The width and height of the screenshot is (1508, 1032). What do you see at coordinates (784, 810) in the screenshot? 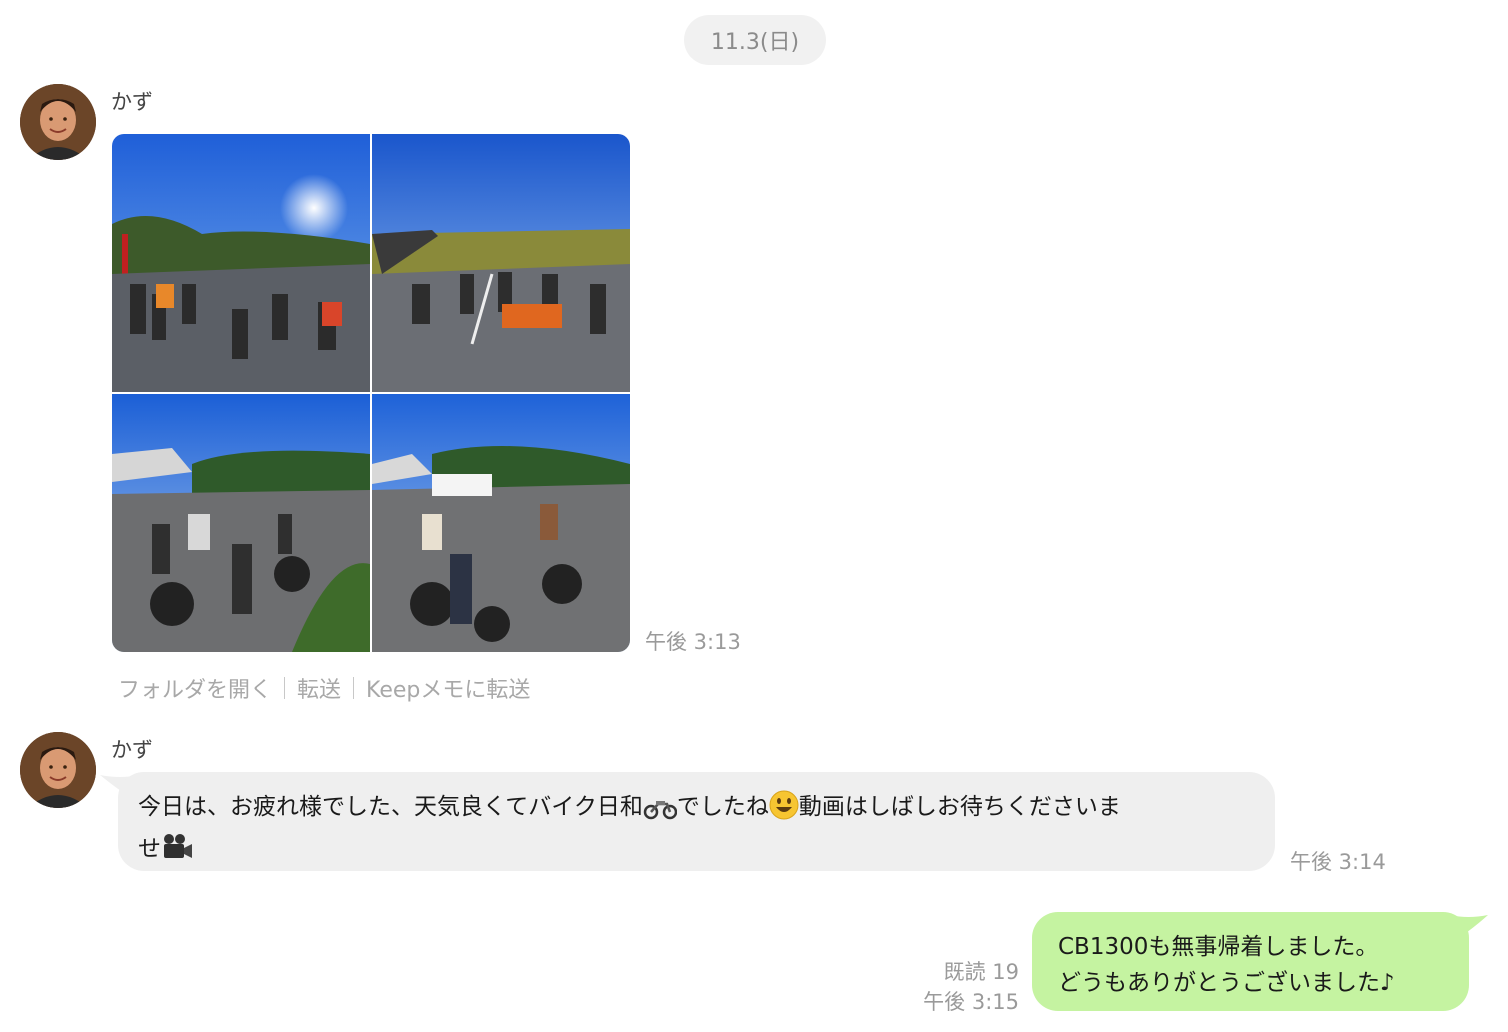
I see `smiley-emoji` at bounding box center [784, 810].